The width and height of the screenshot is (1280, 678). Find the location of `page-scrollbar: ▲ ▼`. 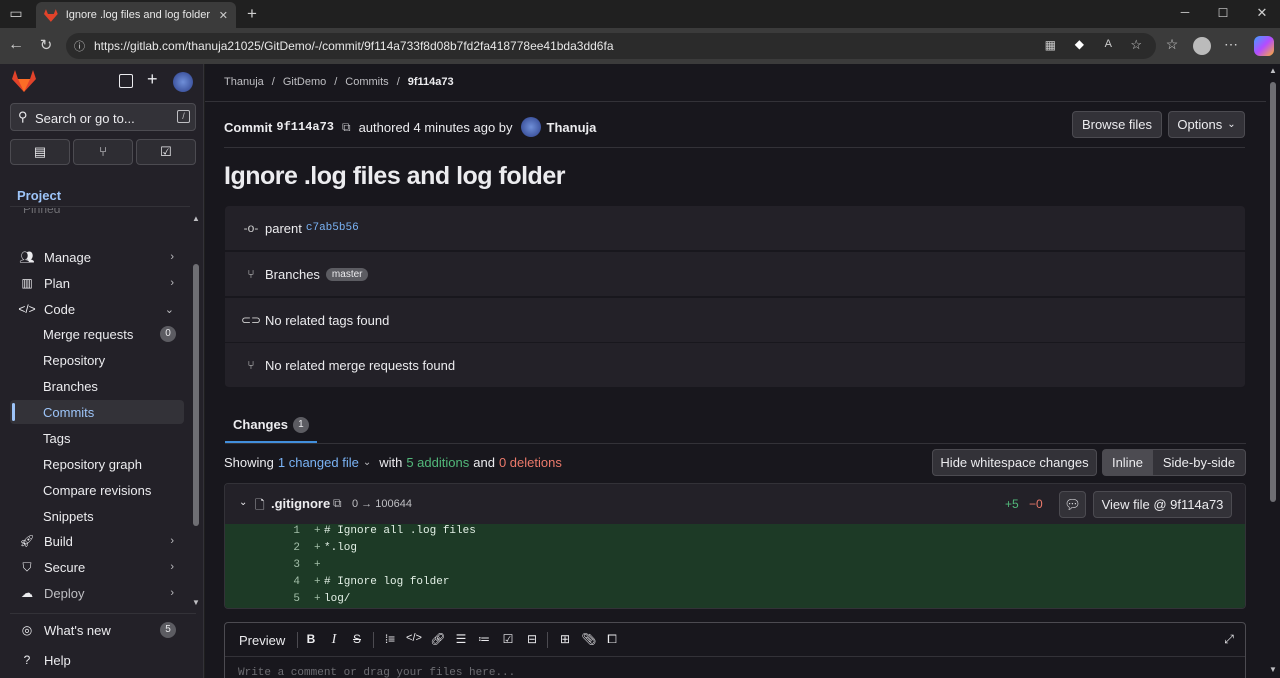

page-scrollbar: ▲ ▼ is located at coordinates (1273, 371).